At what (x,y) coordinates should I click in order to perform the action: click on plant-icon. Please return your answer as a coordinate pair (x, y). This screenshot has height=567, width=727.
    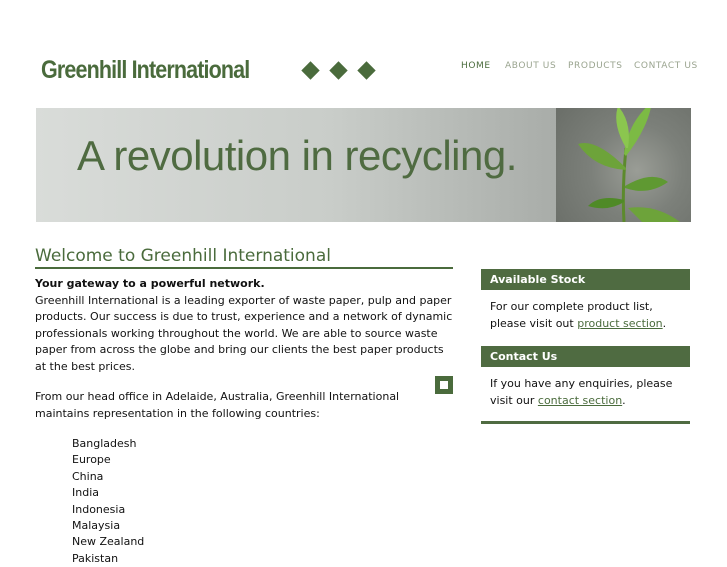
    Looking at the image, I should click on (629, 165).